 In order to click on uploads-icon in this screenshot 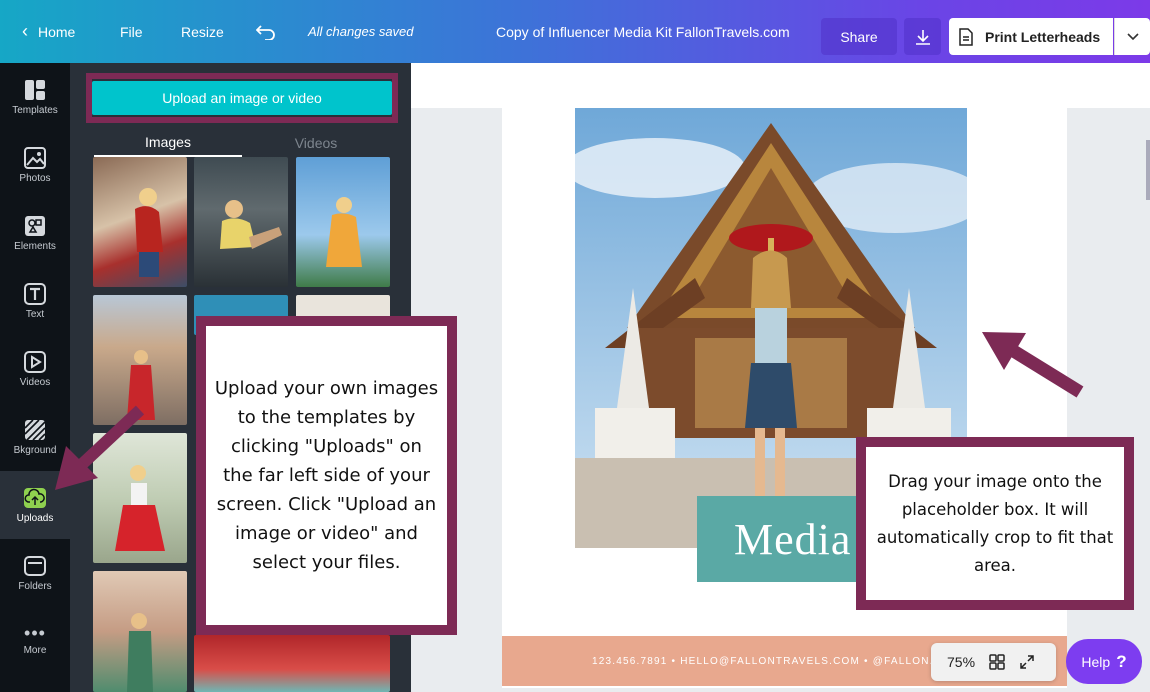, I will do `click(35, 497)`.